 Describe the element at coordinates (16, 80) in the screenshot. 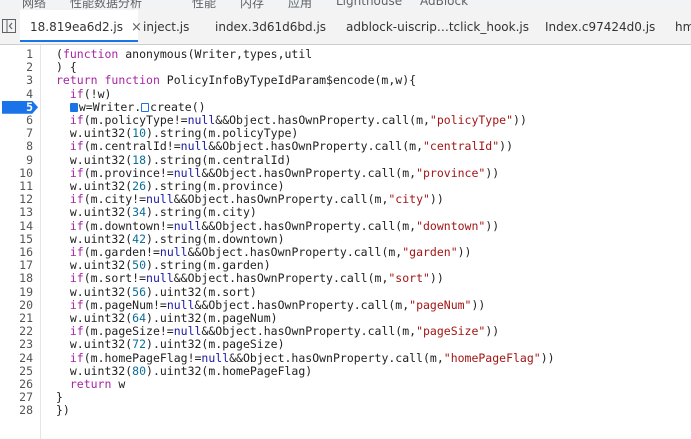

I see `line-number: 3` at that location.